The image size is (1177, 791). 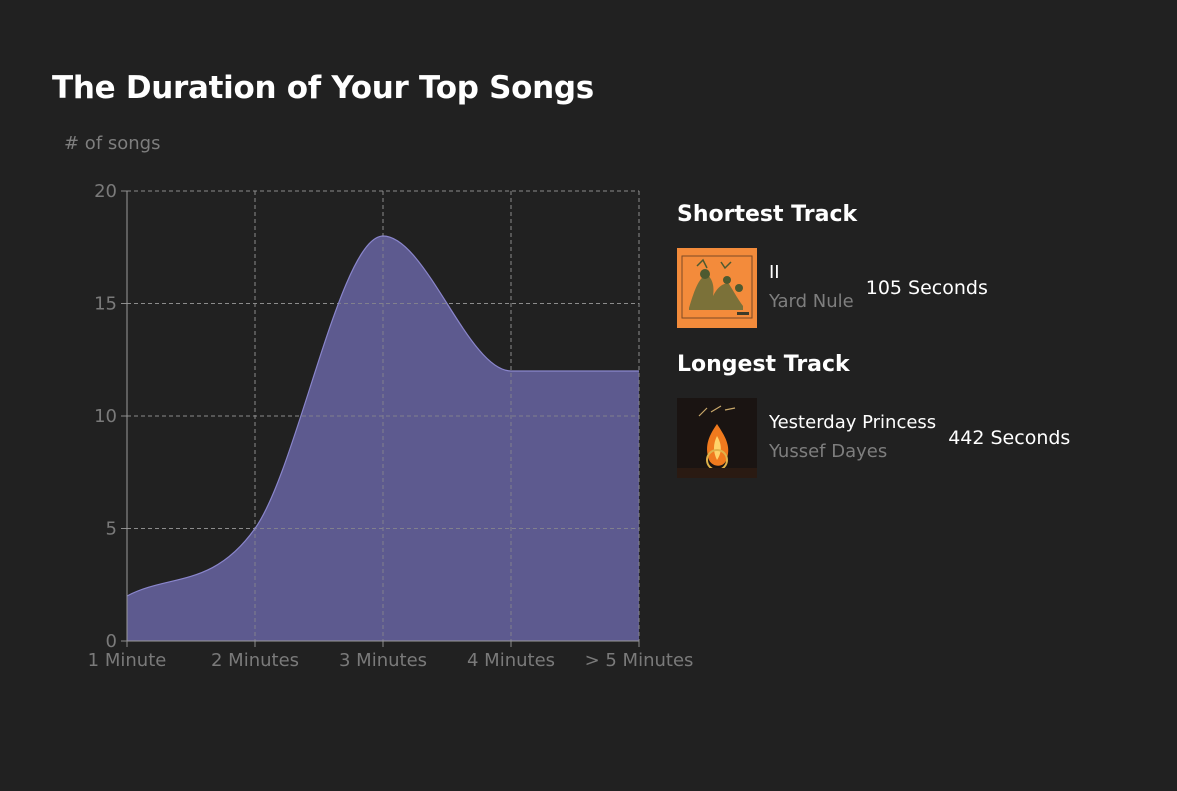 I want to click on shortest-track-info: II Yard Nule, so click(x=811, y=288).